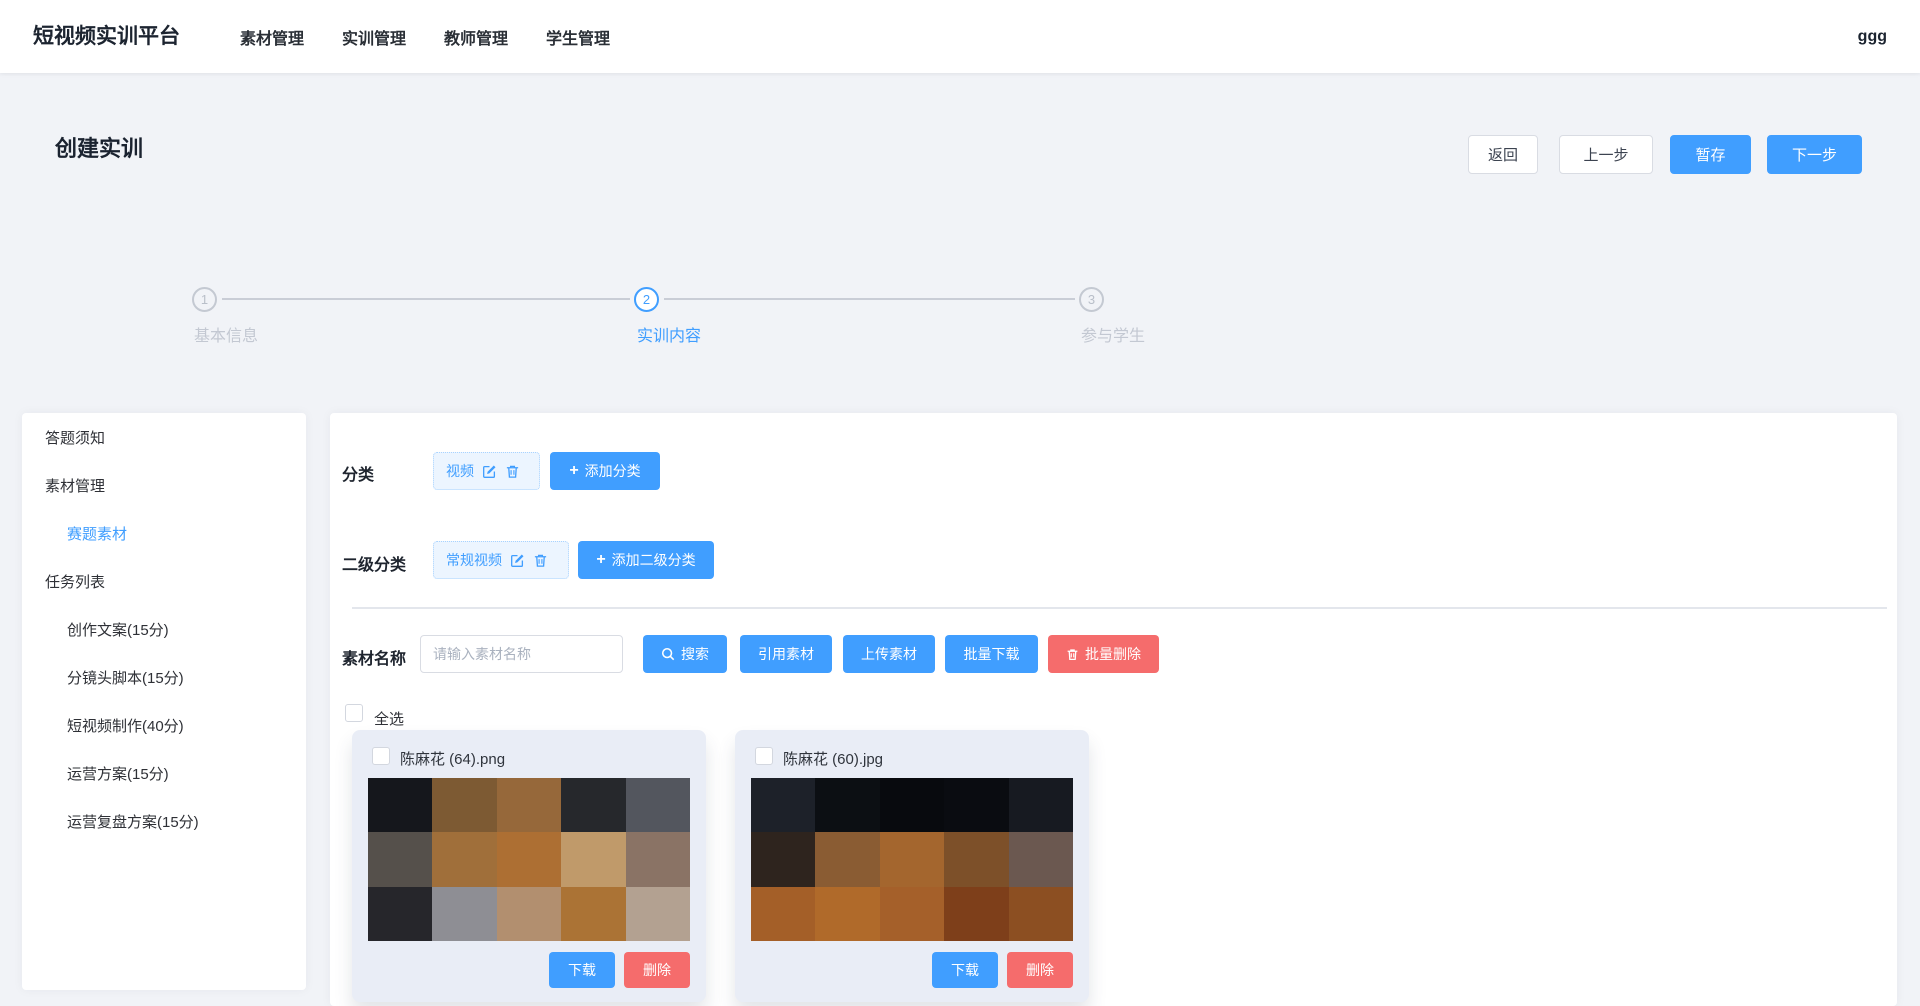  I want to click on subcategory-label: 二级分类, so click(374, 565).